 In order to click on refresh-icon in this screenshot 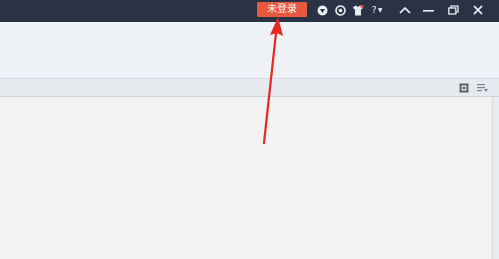, I will do `click(340, 10)`.